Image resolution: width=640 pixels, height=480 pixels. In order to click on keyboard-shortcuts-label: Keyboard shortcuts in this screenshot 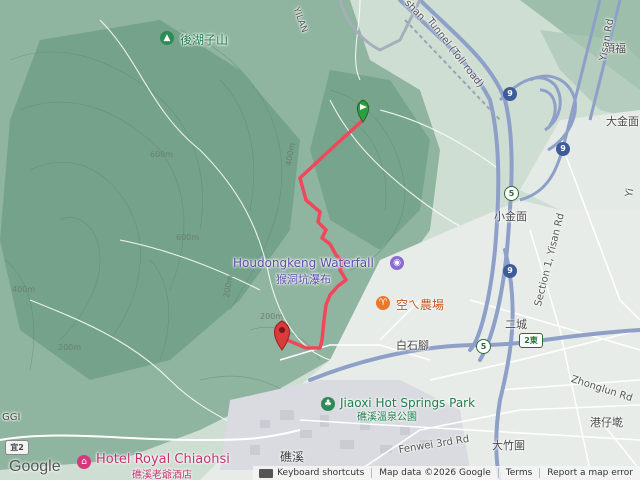, I will do `click(320, 473)`.